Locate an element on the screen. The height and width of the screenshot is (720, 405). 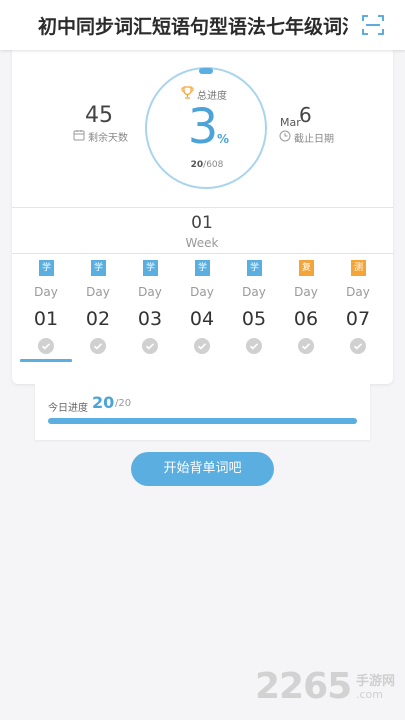
today-progress-fill is located at coordinates (202, 421).